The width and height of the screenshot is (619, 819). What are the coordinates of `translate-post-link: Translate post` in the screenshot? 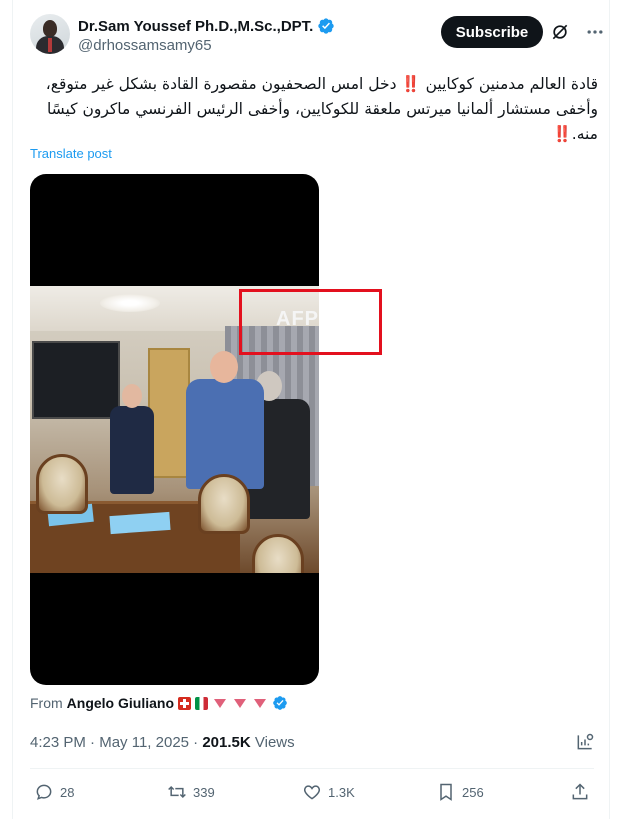 It's located at (71, 153).